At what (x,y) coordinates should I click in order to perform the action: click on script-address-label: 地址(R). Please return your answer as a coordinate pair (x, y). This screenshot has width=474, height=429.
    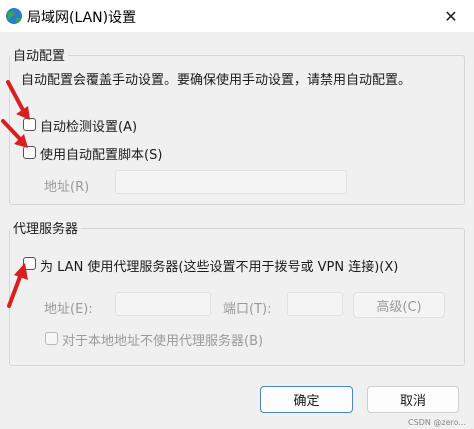
    Looking at the image, I should click on (67, 187).